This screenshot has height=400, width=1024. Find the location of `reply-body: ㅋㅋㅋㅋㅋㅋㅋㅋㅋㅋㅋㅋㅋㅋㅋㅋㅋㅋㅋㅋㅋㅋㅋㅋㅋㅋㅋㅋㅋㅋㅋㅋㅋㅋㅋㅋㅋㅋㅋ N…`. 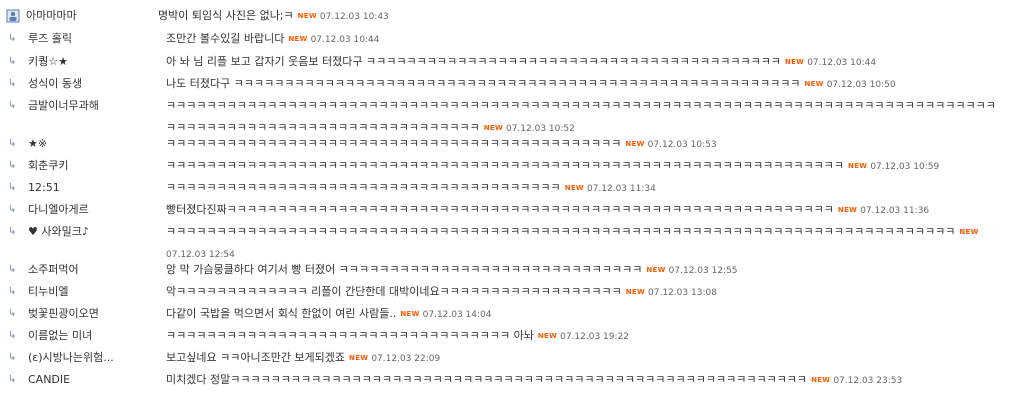

reply-body: ㅋㅋㅋㅋㅋㅋㅋㅋㅋㅋㅋㅋㅋㅋㅋㅋㅋㅋㅋㅋㅋㅋㅋㅋㅋㅋㅋㅋㅋㅋㅋㅋㅋㅋㅋㅋㅋㅋㅋ N… is located at coordinates (581, 188).